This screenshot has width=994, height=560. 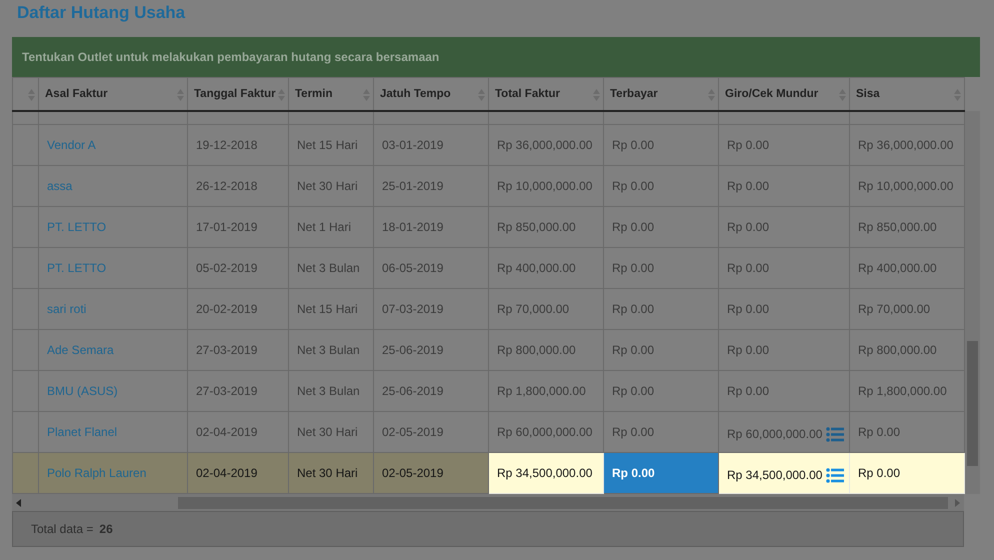 What do you see at coordinates (957, 502) in the screenshot?
I see `scroll-right-icon` at bounding box center [957, 502].